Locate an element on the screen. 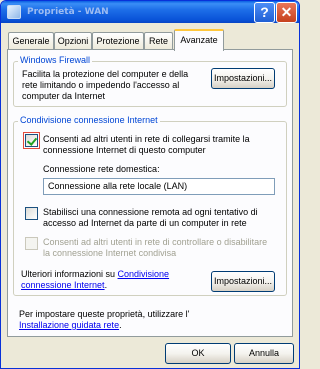 Image resolution: width=320 pixels, height=369 pixels. firewall-group-title: Windows Firewall is located at coordinates (55, 60).